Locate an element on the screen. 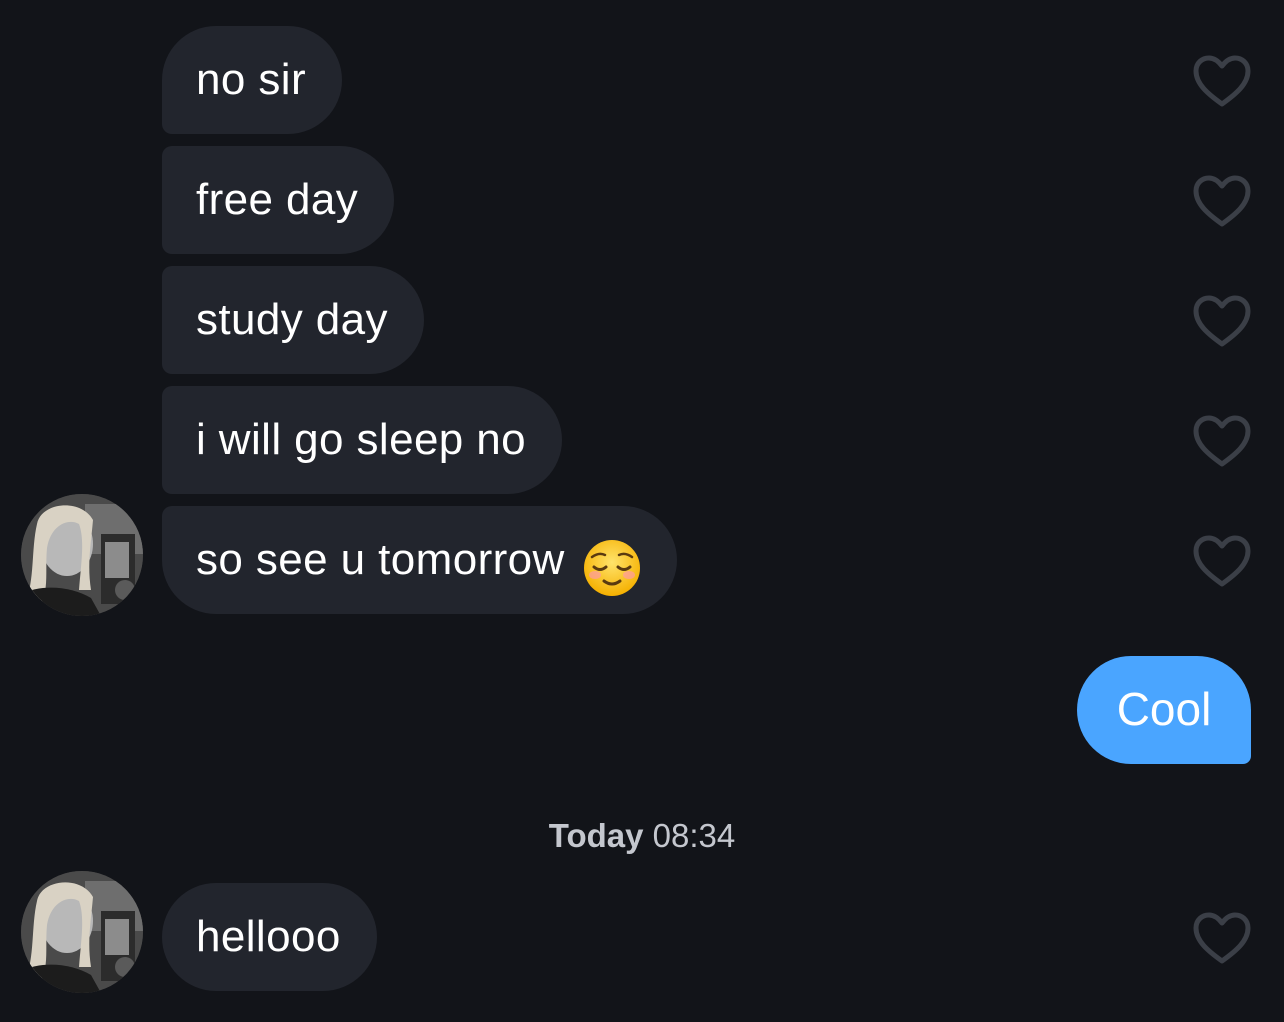  message-bubble: free day is located at coordinates (278, 200).